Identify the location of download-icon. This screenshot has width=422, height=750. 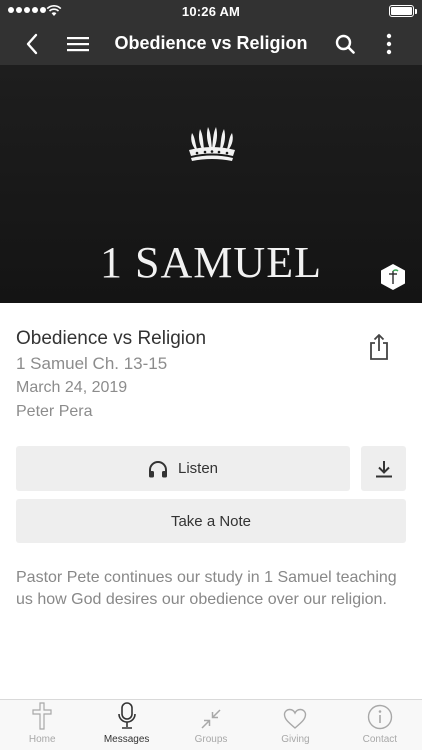
(383, 468).